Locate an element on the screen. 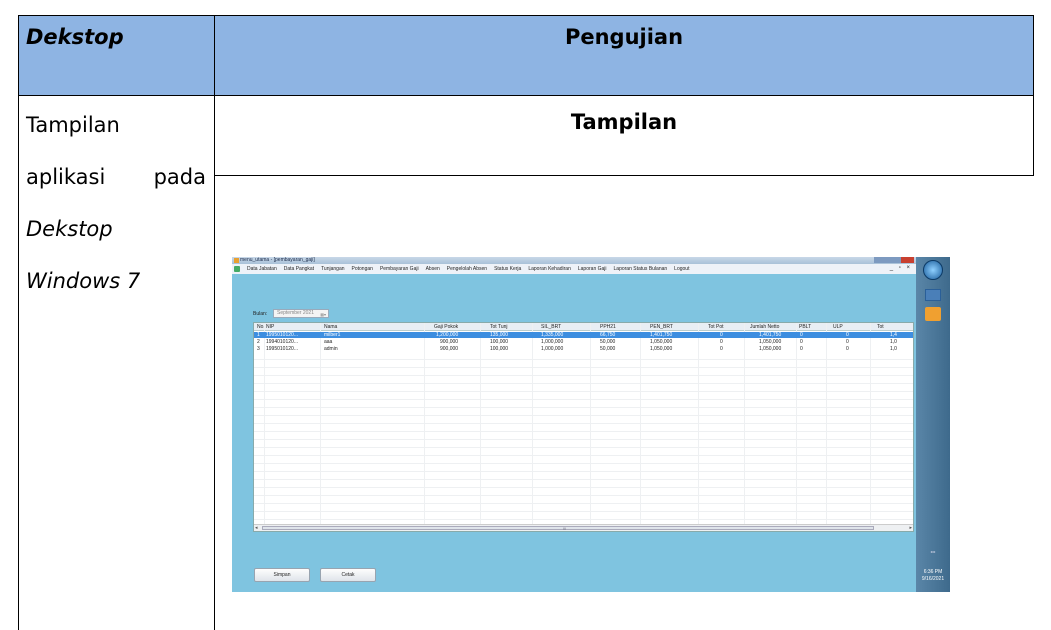  cetak-button: Cetak is located at coordinates (348, 575).